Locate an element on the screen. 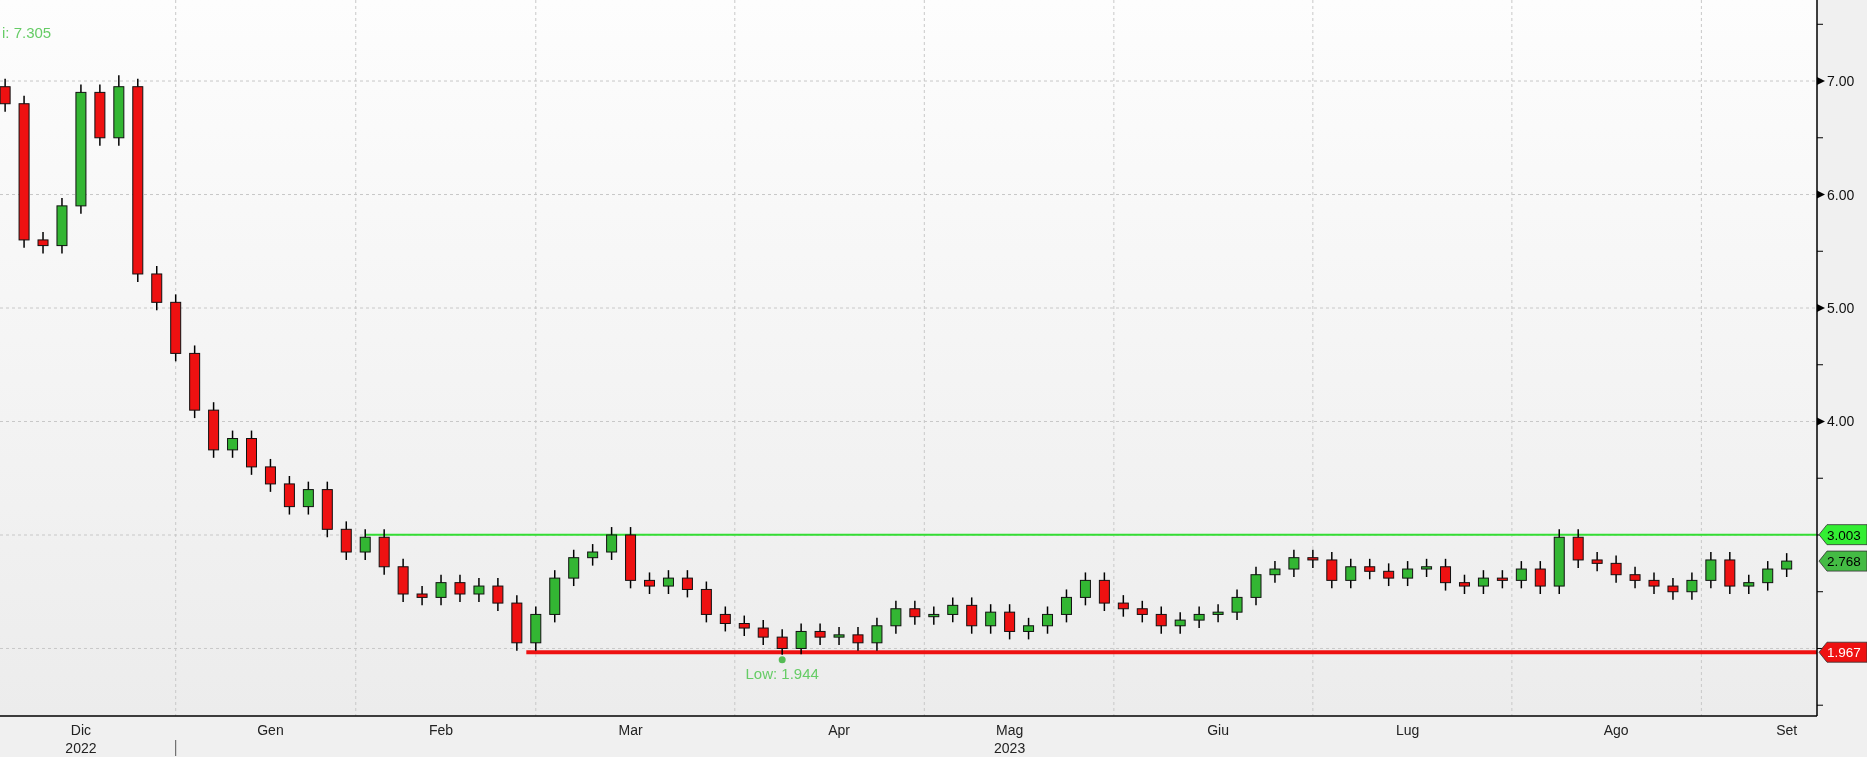 Image resolution: width=1867 pixels, height=757 pixels. x-axis-label: Ago is located at coordinates (1616, 730).